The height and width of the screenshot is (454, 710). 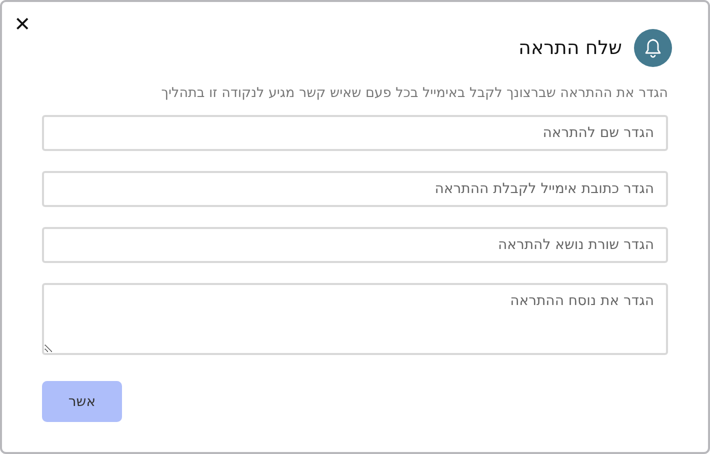 I want to click on input-field: הגדר שם להתראה, so click(x=355, y=133).